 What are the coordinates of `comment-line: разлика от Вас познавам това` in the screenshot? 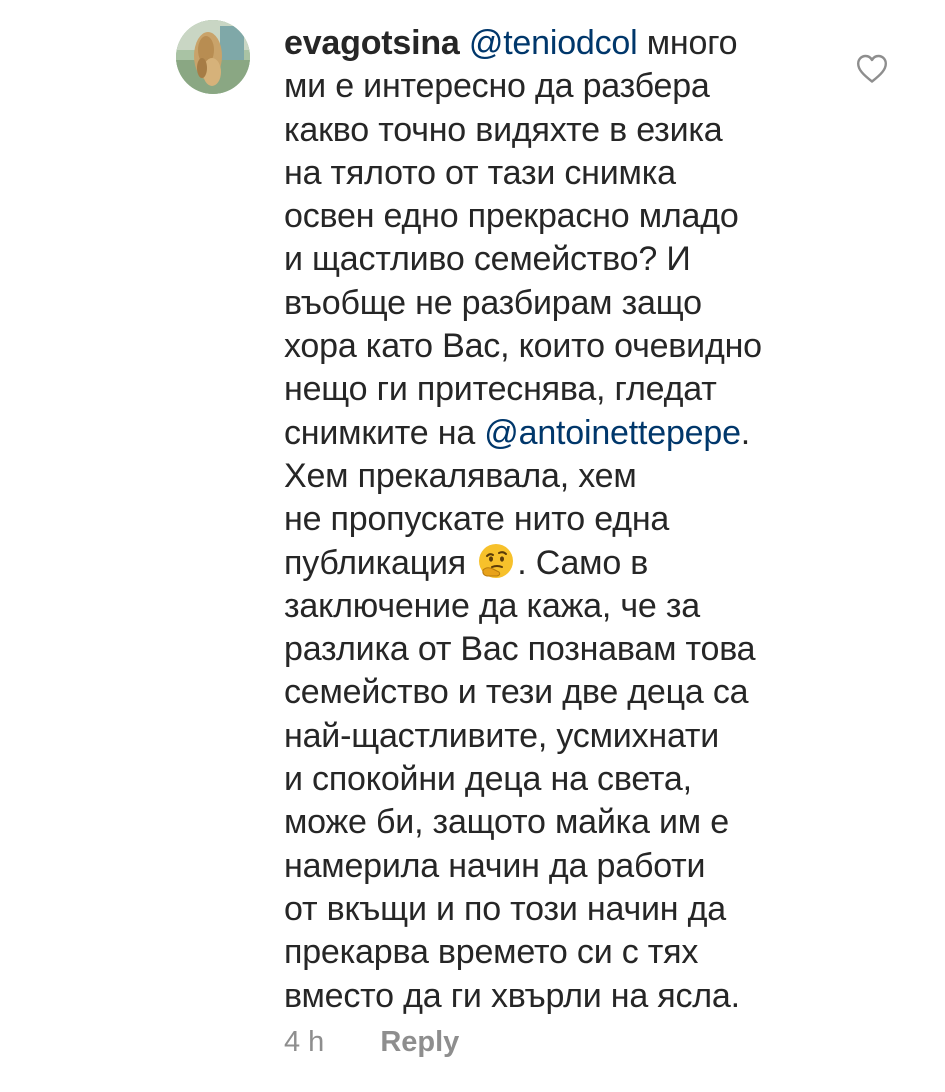 It's located at (520, 649).